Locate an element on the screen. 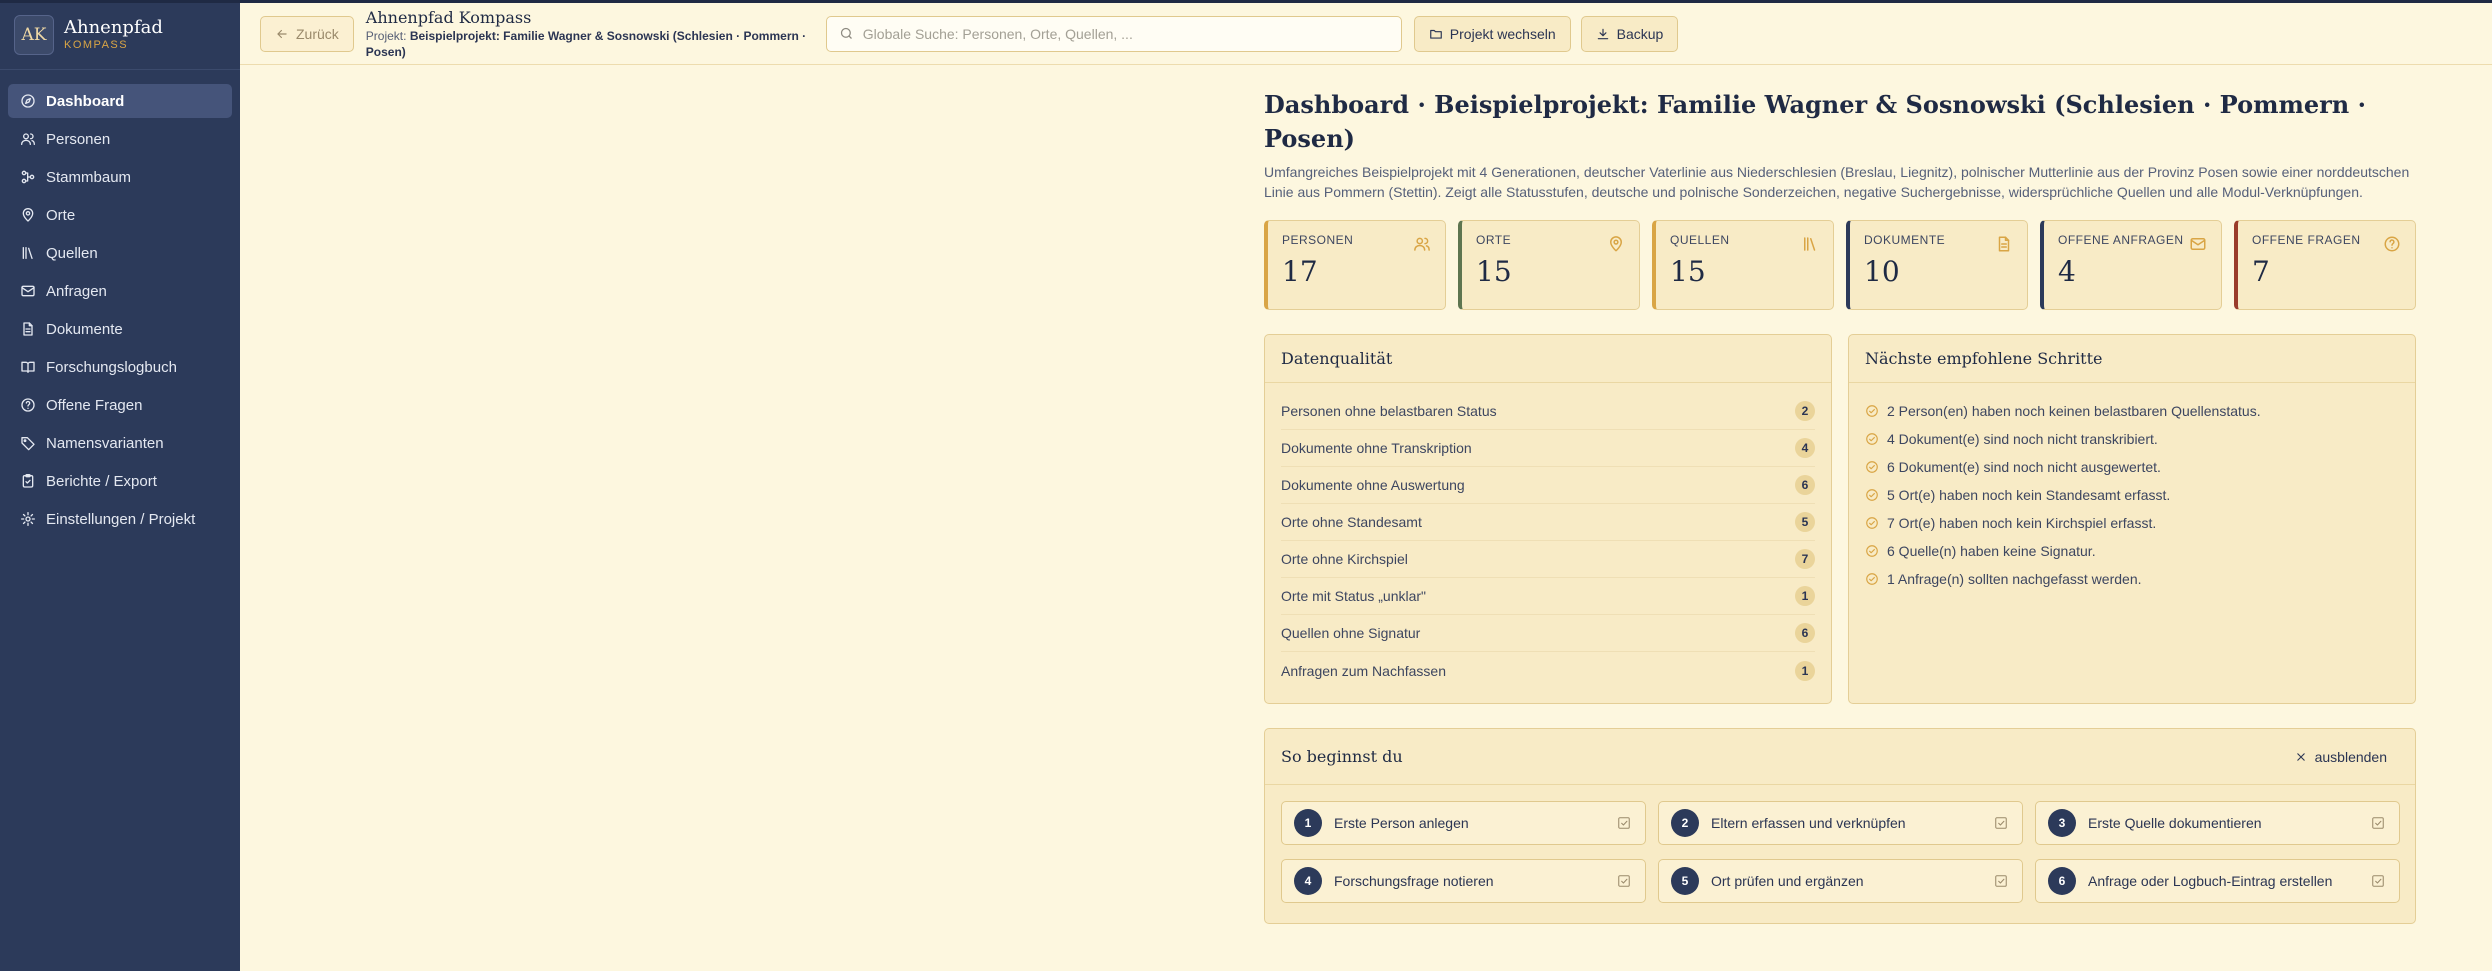 Image resolution: width=2492 pixels, height=971 pixels. stat-card-quellen: Quellen 15 is located at coordinates (1743, 265).